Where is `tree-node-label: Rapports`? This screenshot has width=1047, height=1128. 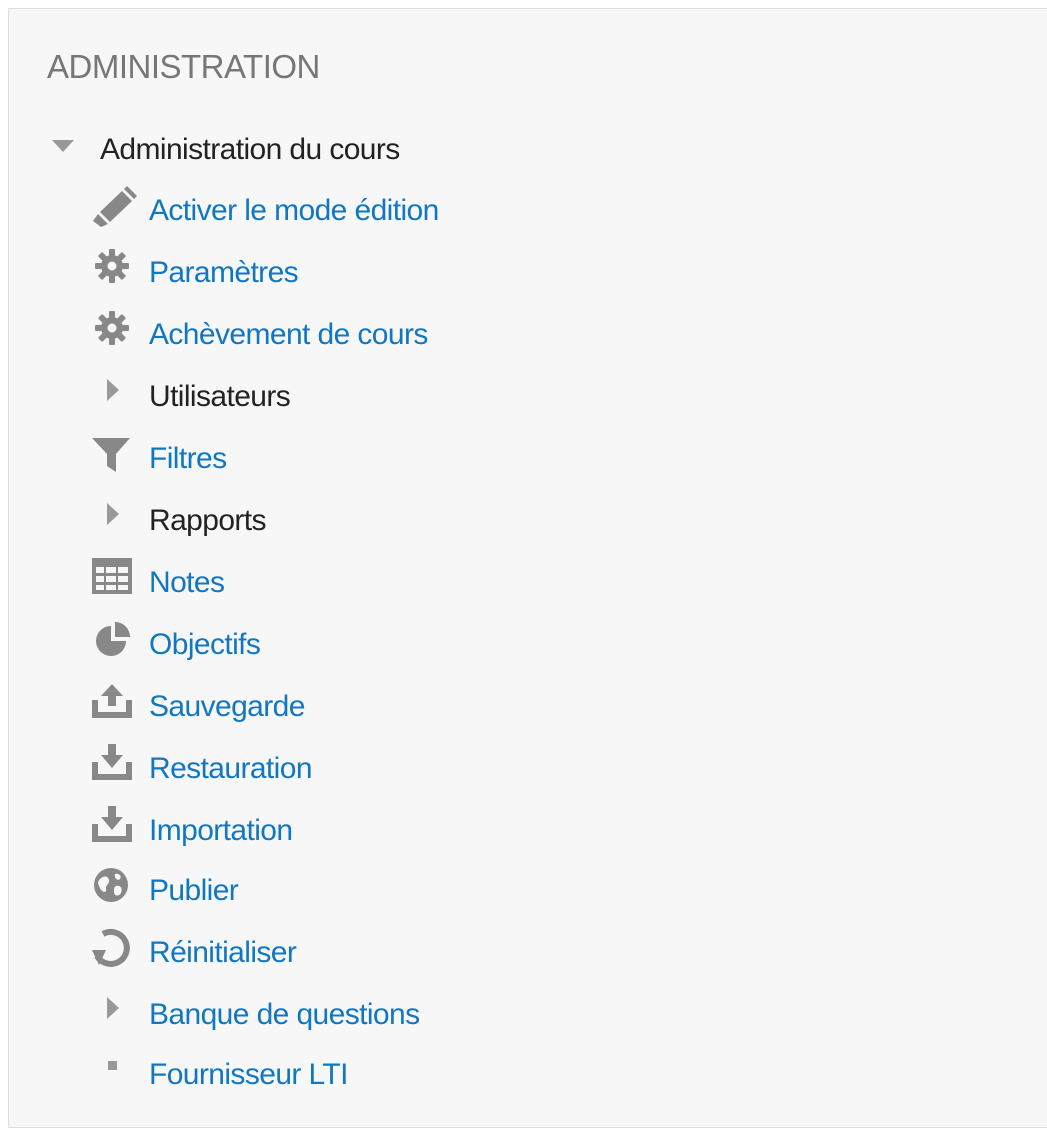 tree-node-label: Rapports is located at coordinates (208, 520).